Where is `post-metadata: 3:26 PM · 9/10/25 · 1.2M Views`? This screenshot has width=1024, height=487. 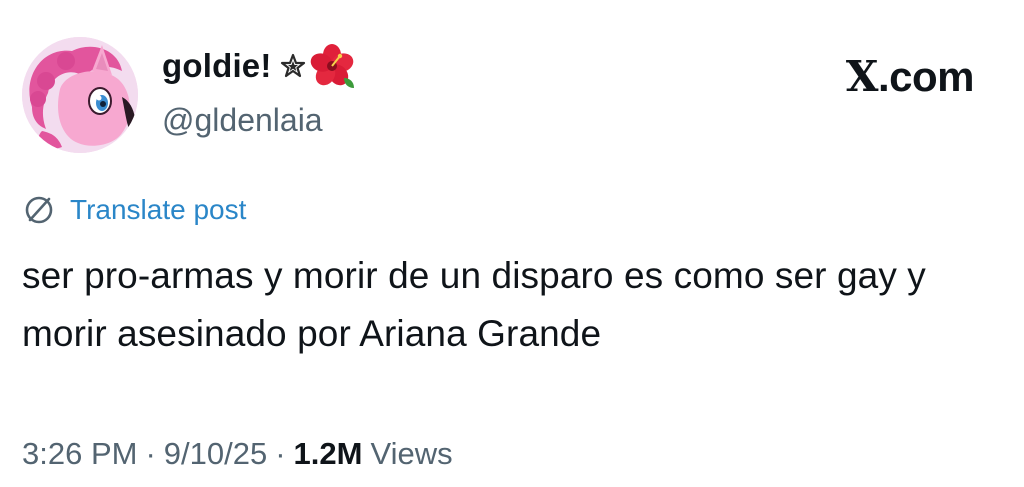
post-metadata: 3:26 PM · 9/10/25 · 1.2M Views is located at coordinates (237, 454).